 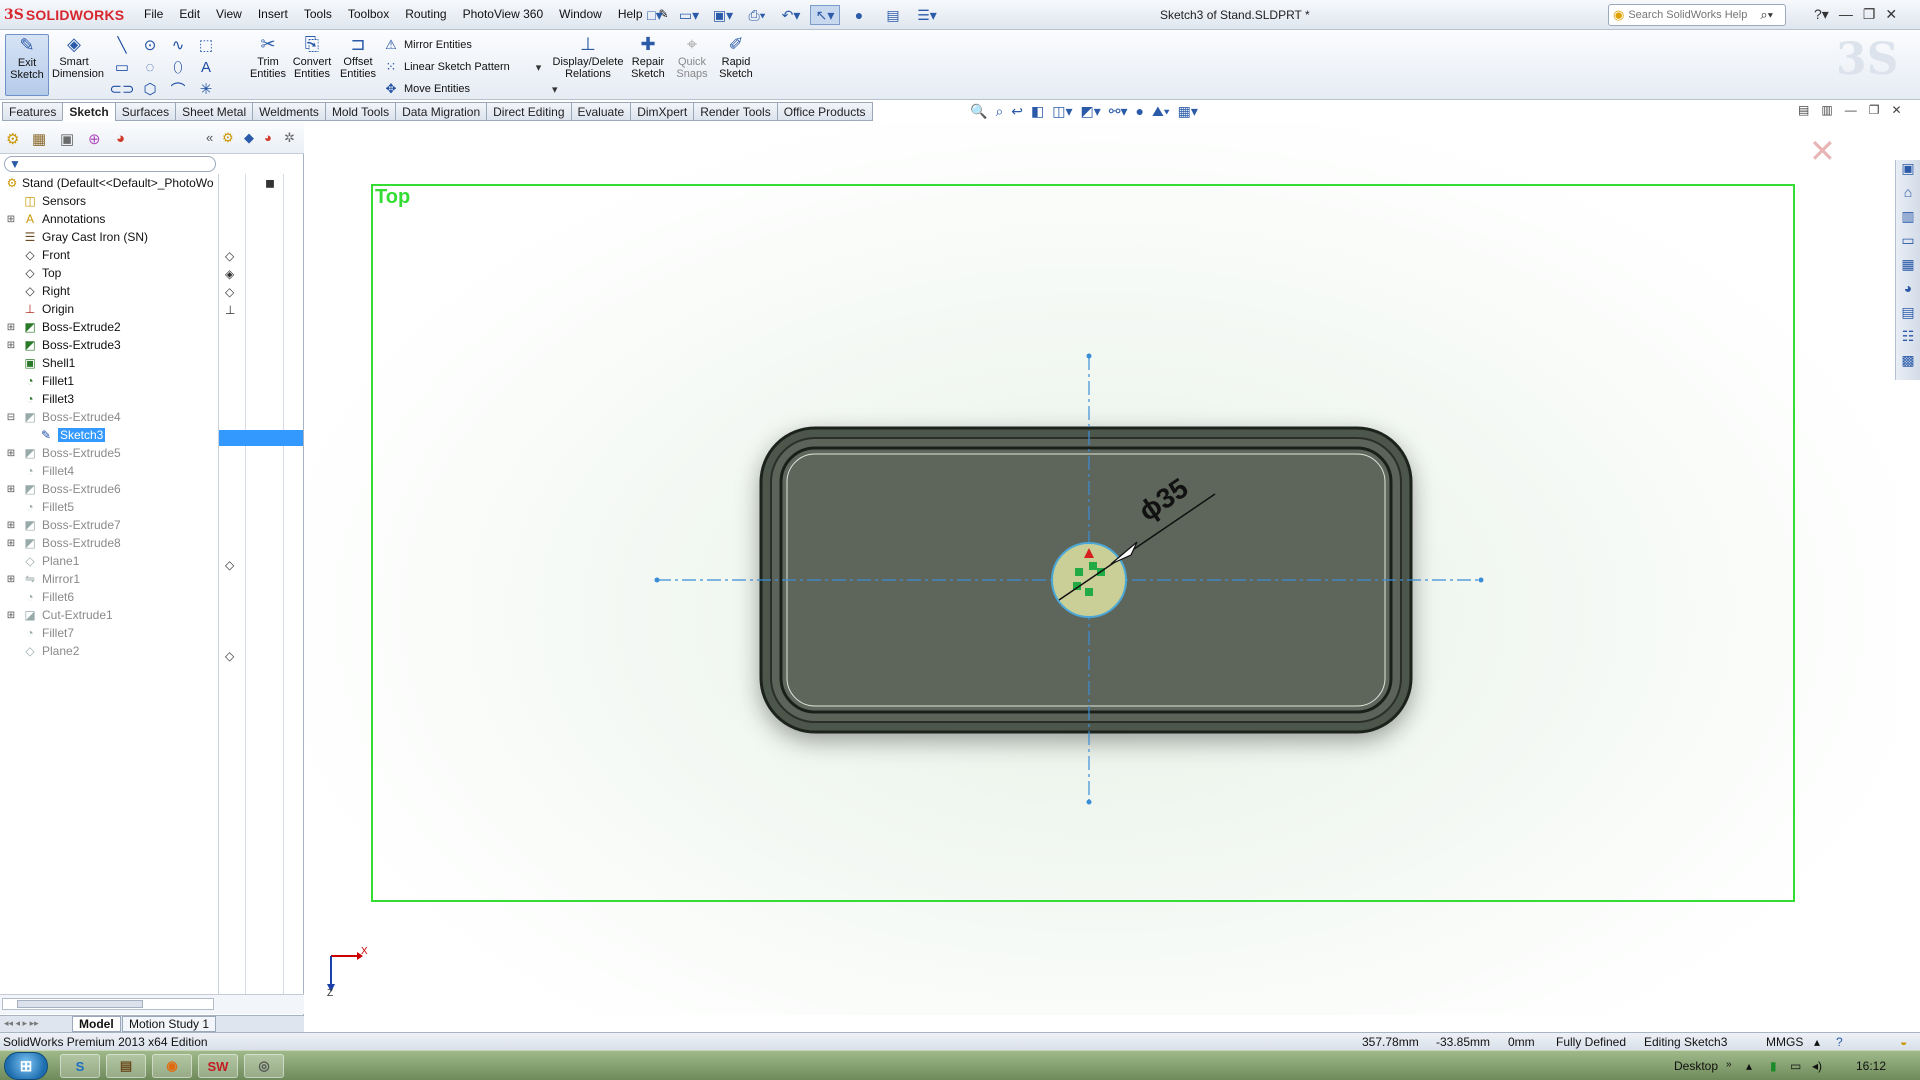 What do you see at coordinates (1908, 220) in the screenshot?
I see `file-explorer-icon: ▥` at bounding box center [1908, 220].